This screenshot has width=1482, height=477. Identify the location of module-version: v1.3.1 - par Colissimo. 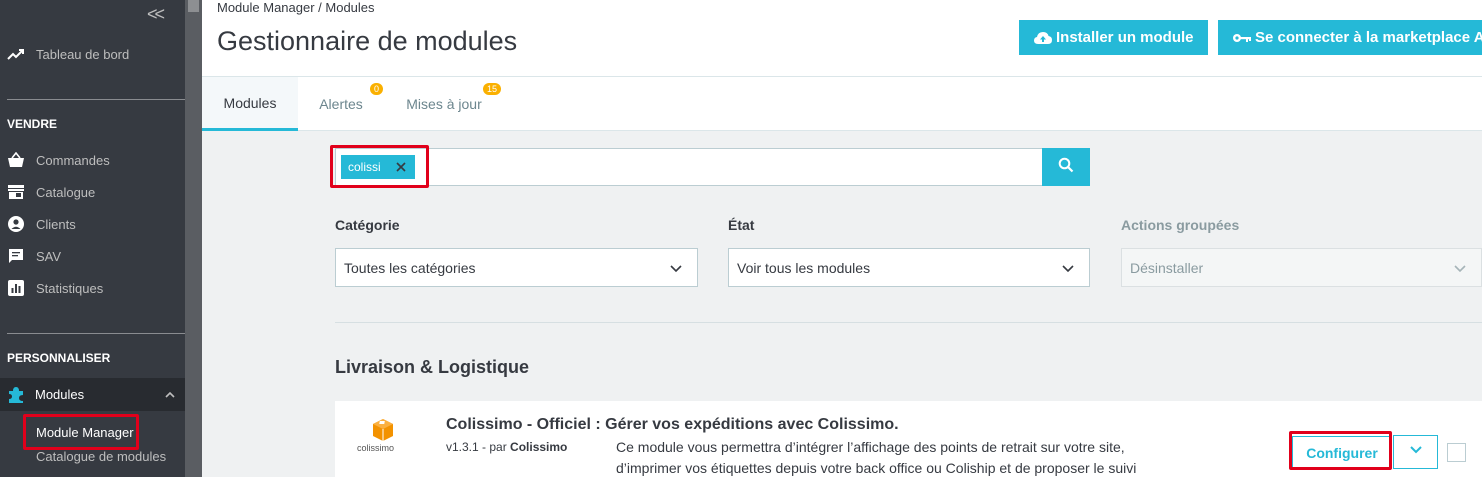
(506, 447).